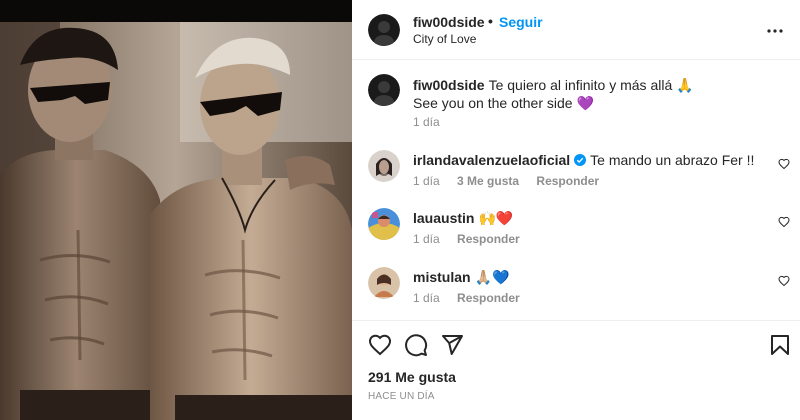  What do you see at coordinates (492, 277) in the screenshot?
I see `comment-text: 🙏🏼💙` at bounding box center [492, 277].